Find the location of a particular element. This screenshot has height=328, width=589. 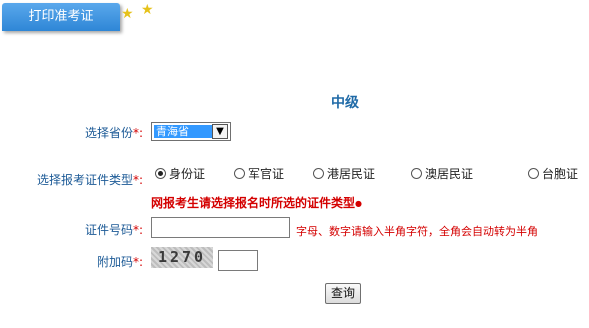

captcha-image: 1270 is located at coordinates (182, 257).